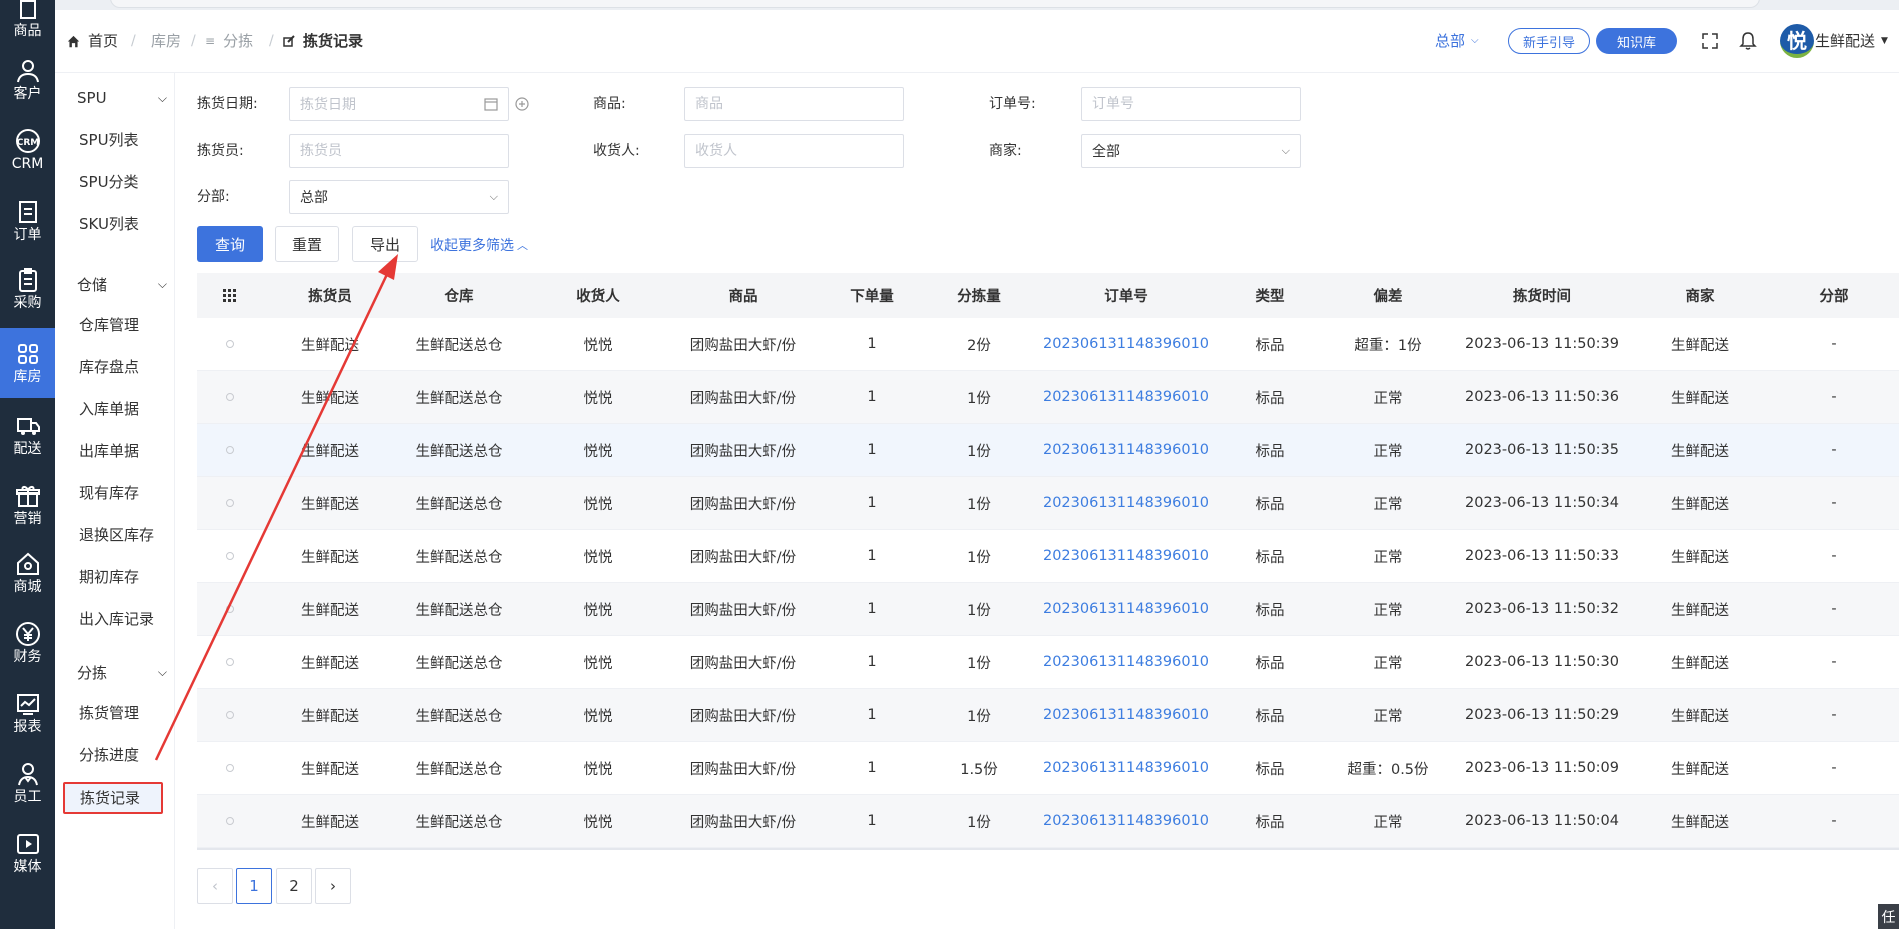 This screenshot has width=1899, height=929. What do you see at coordinates (230, 244) in the screenshot?
I see `query-button: 查询` at bounding box center [230, 244].